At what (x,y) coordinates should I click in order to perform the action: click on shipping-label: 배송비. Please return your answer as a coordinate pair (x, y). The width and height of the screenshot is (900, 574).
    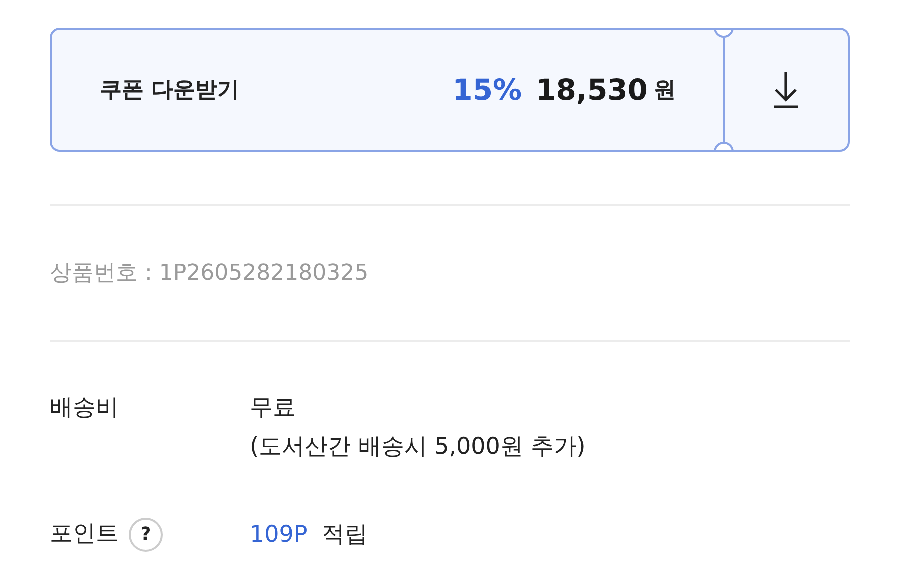
    Looking at the image, I should click on (85, 408).